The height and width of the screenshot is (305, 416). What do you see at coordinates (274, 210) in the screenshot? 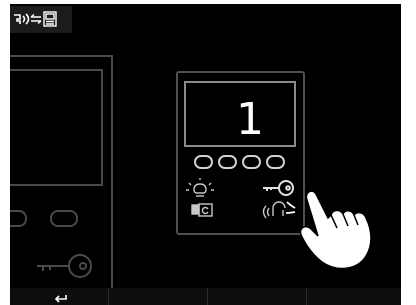
I see `intercom-icon` at bounding box center [274, 210].